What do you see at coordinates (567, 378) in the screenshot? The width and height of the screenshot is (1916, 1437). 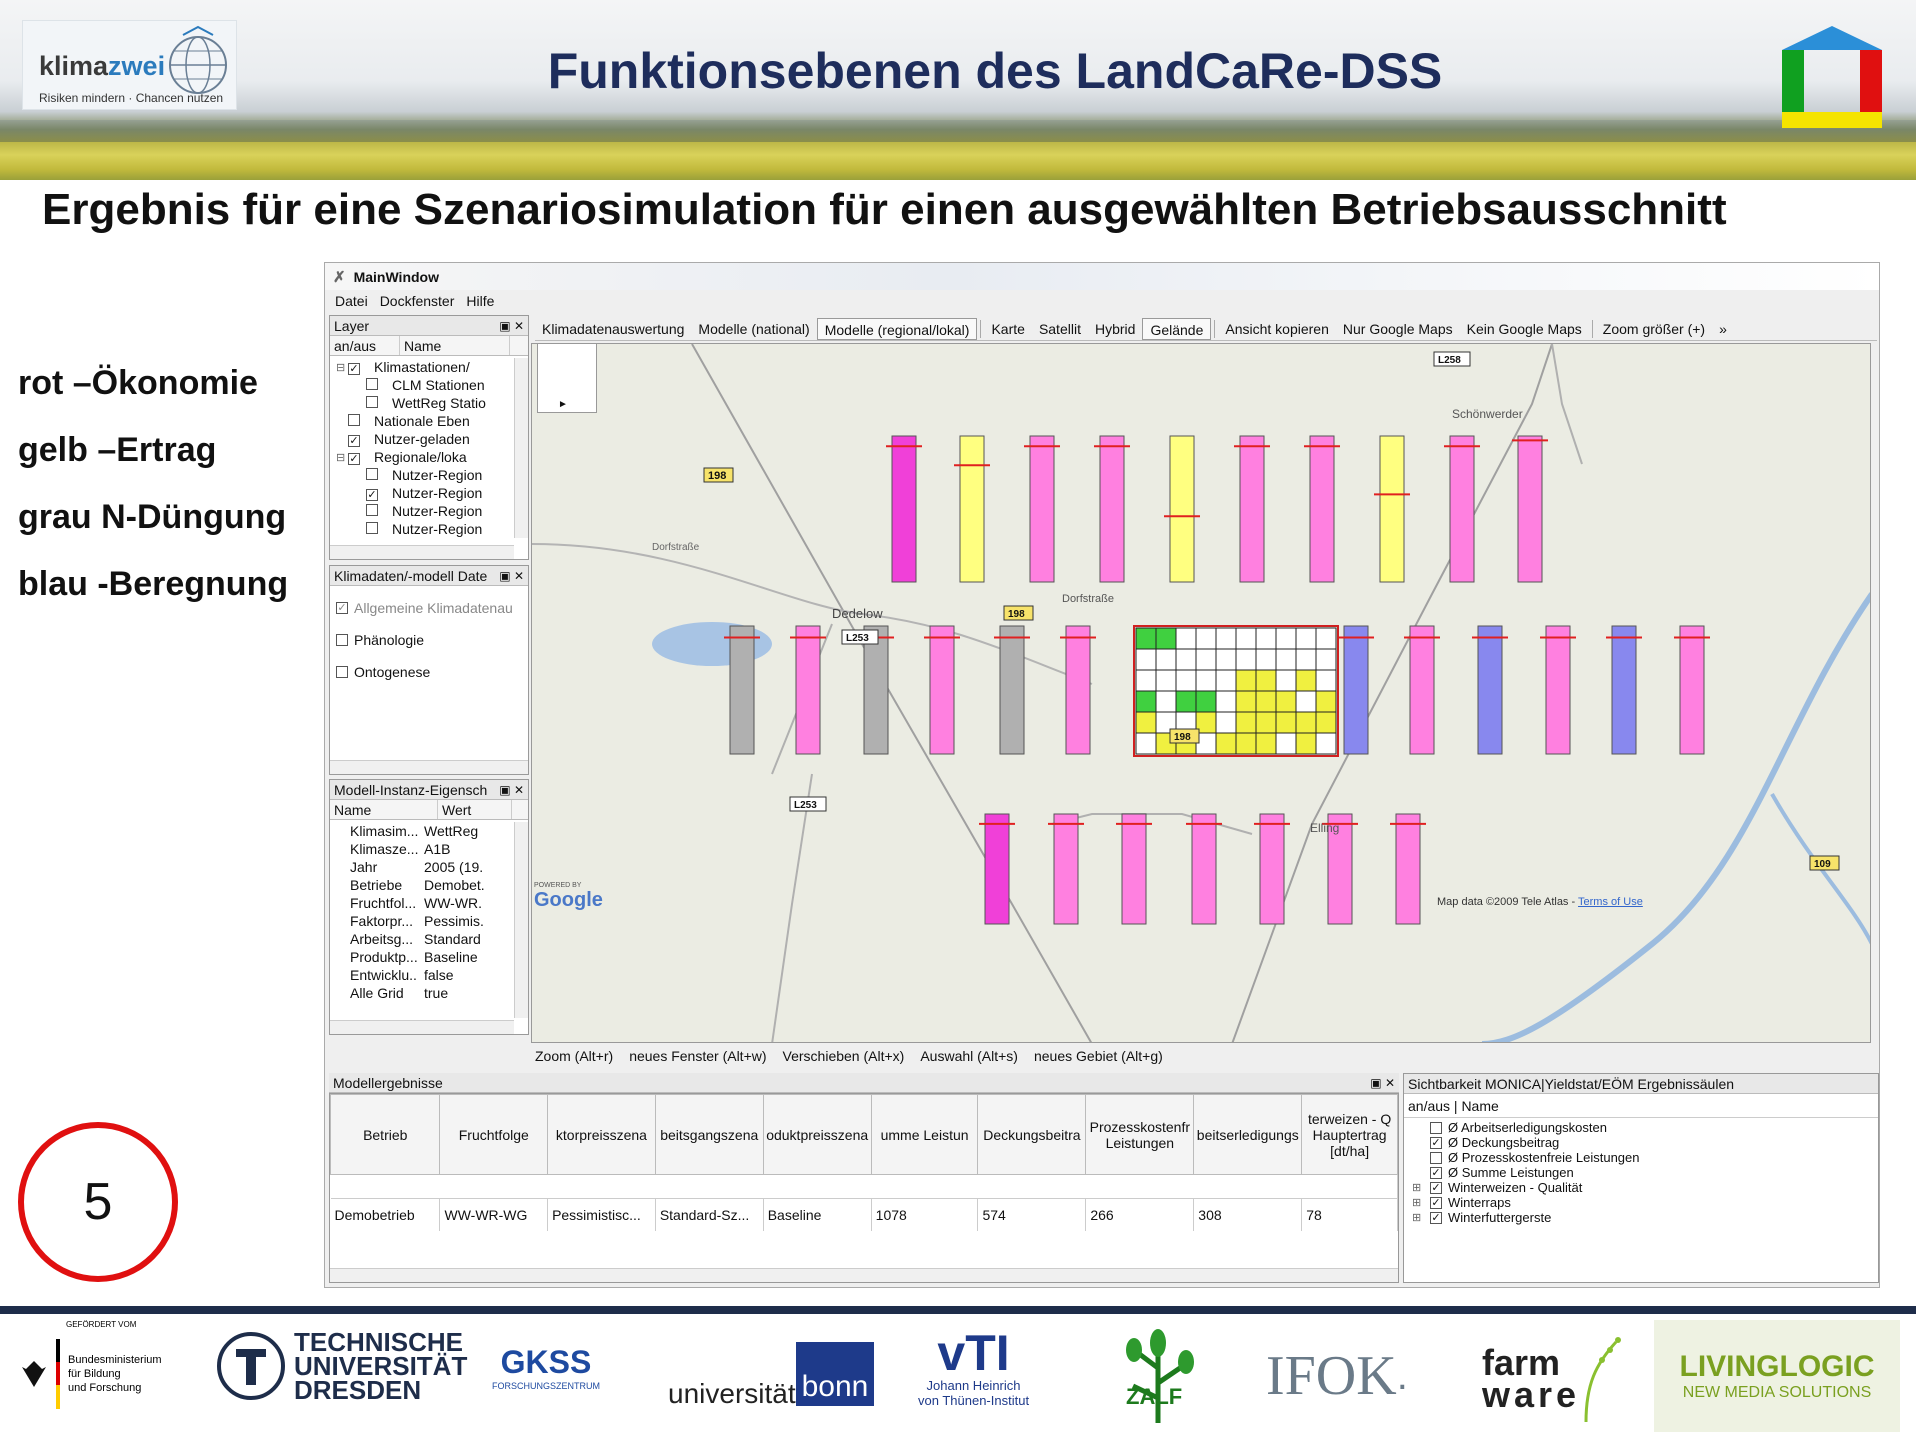 I see `map-overview-inset: ►` at bounding box center [567, 378].